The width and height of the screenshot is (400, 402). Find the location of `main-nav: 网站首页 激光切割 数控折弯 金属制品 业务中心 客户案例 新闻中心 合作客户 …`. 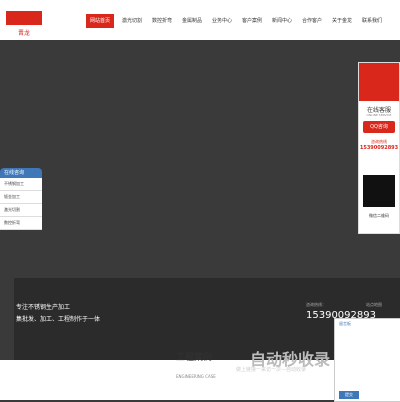

main-nav: 网站首页 激光切割 数控折弯 金属制品 业务中心 客户案例 新闻中心 合作客户 … is located at coordinates (243, 21).